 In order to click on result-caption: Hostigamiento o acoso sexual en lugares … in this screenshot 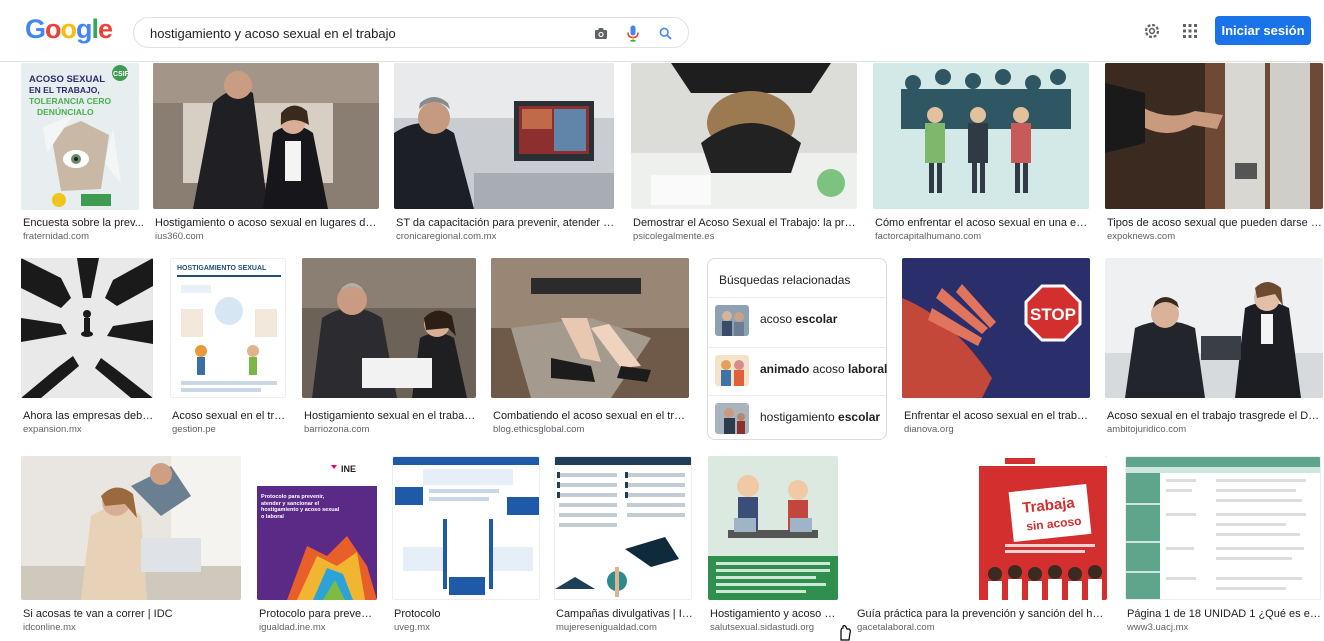, I will do `click(266, 223)`.